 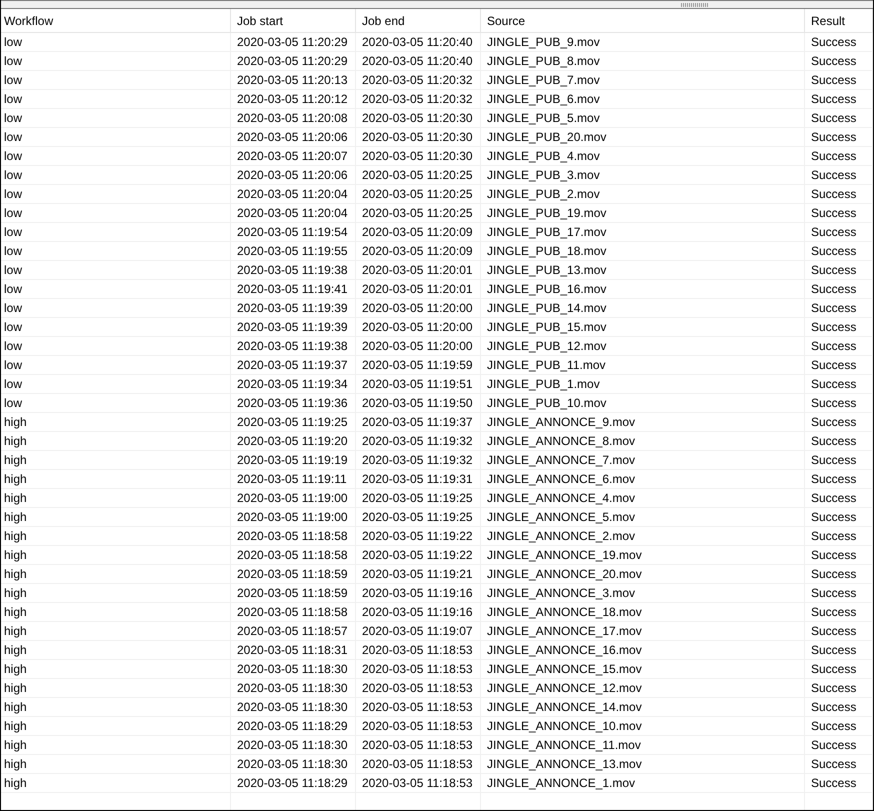 I want to click on table-cell: 2020-03-05 11:18:59, so click(x=293, y=574).